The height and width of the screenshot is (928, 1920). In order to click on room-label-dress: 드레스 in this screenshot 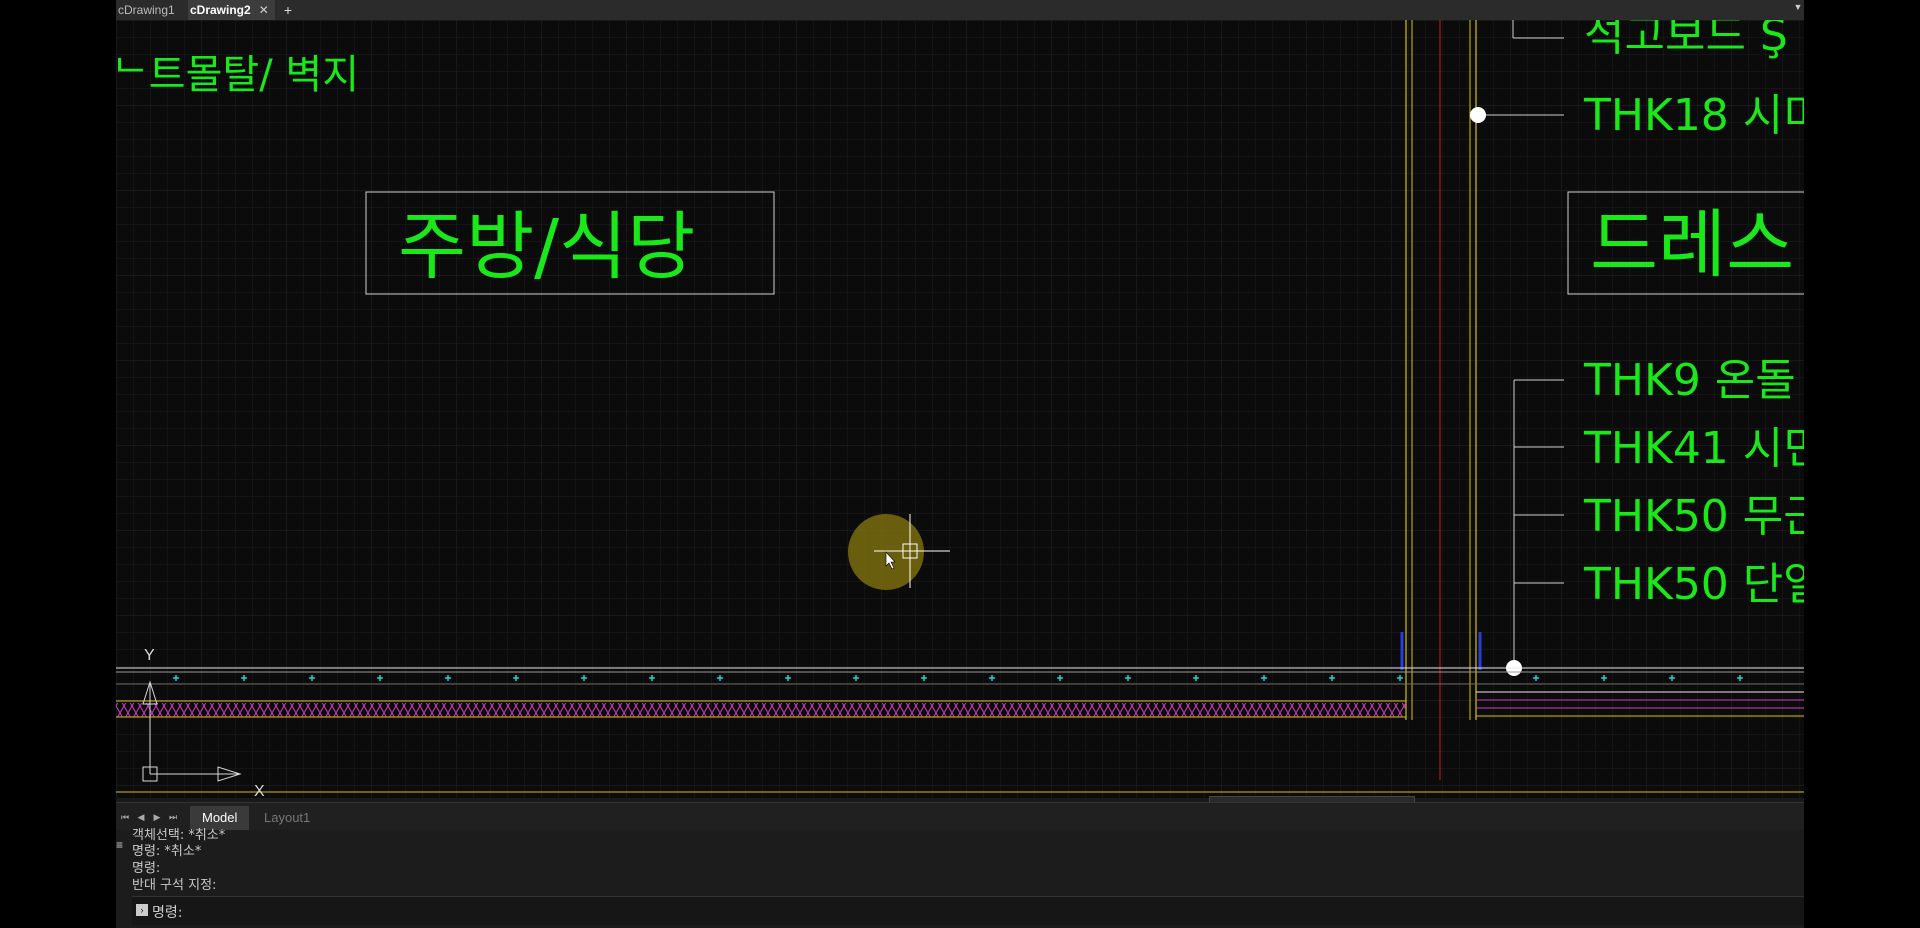, I will do `click(1692, 245)`.